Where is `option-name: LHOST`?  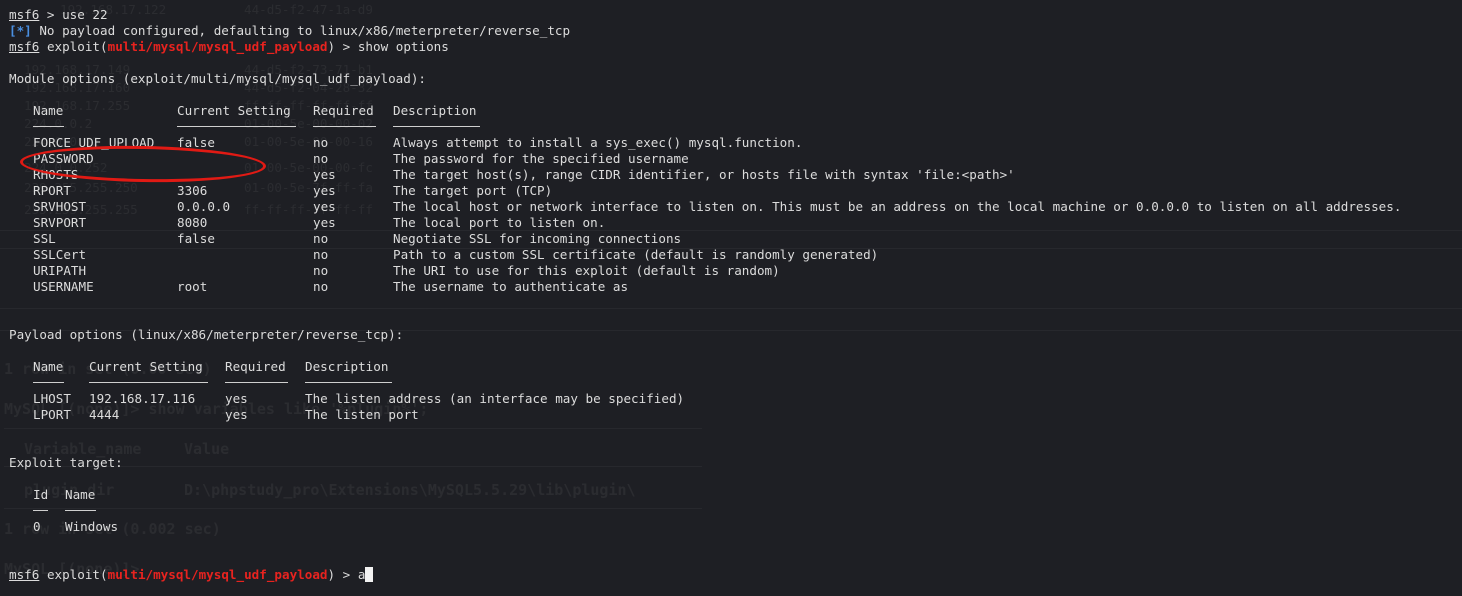 option-name: LHOST is located at coordinates (52, 398).